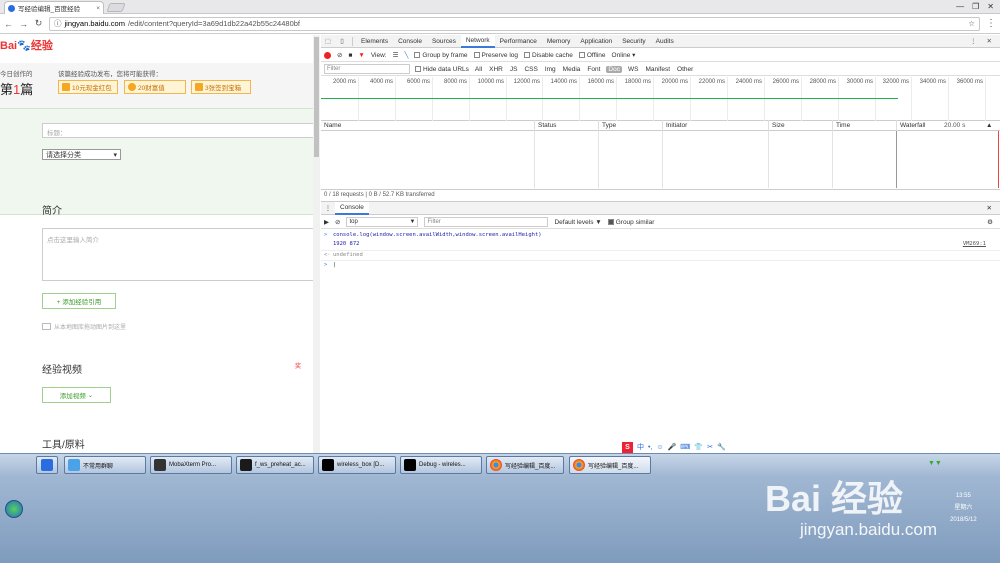 The height and width of the screenshot is (563, 1000). I want to click on type-filter-all: All, so click(478, 69).